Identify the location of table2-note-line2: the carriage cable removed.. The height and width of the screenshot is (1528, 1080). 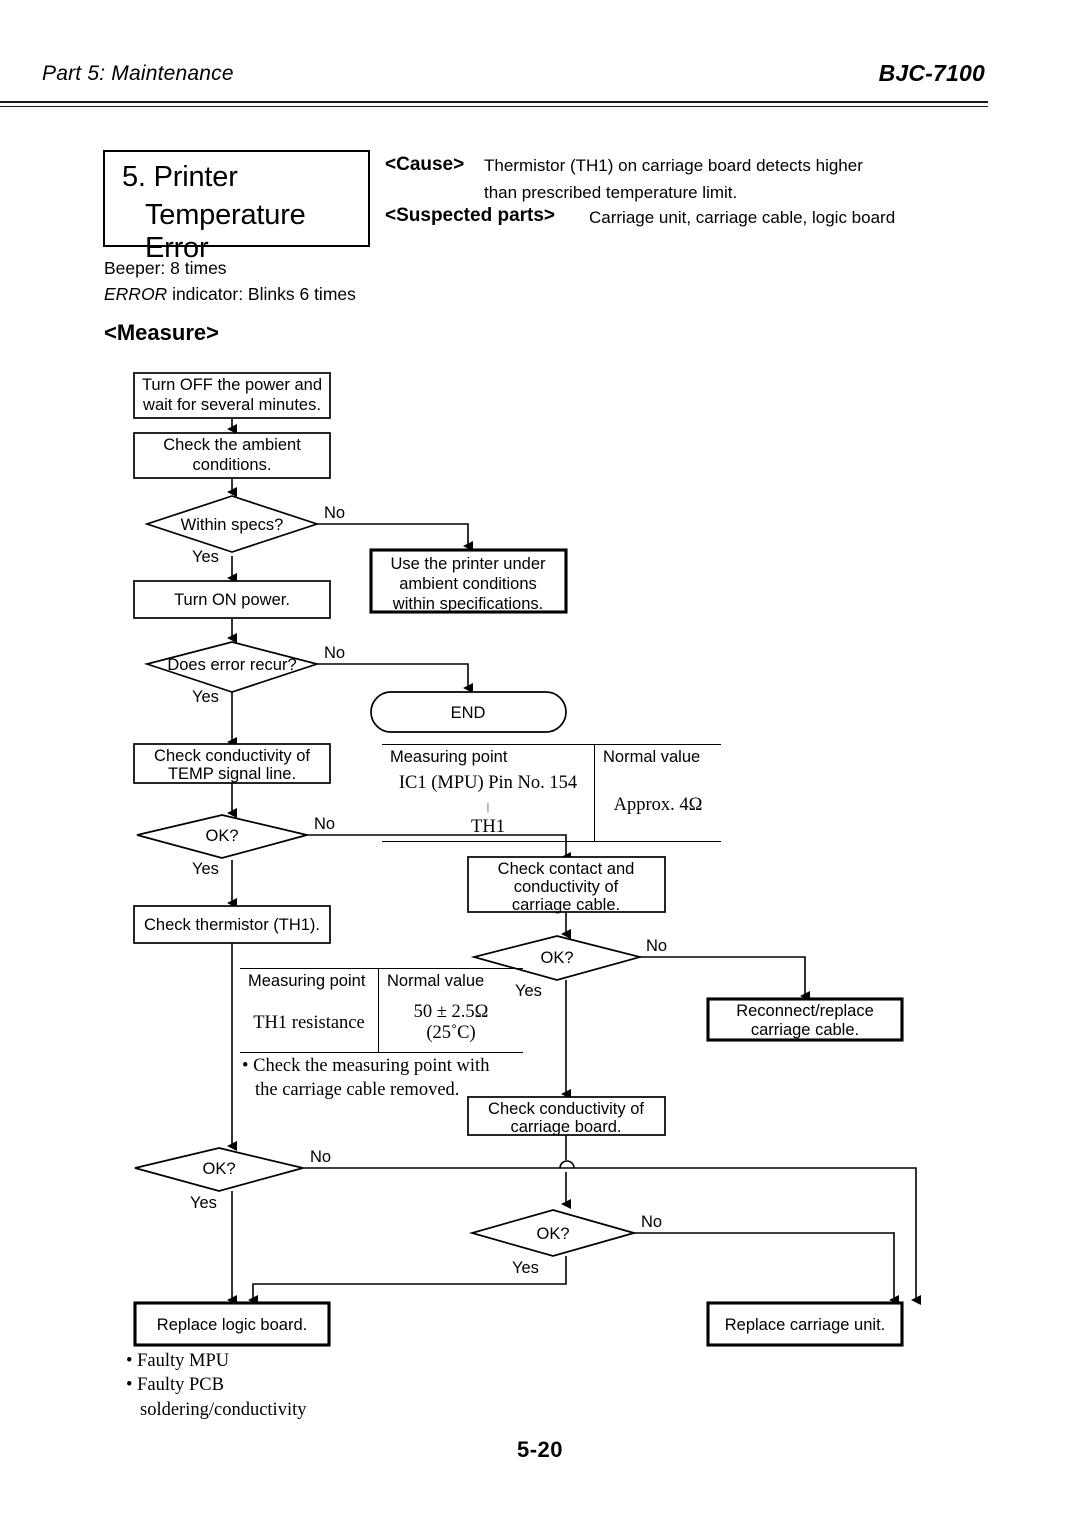
(357, 1089).